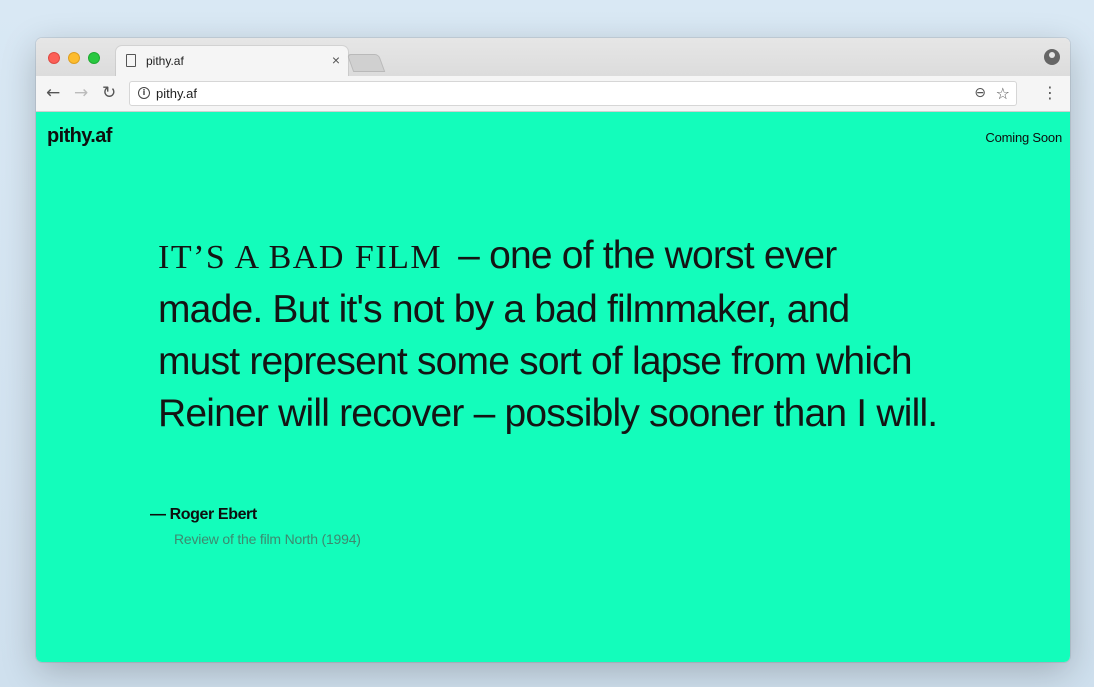 This screenshot has width=1094, height=687. What do you see at coordinates (144, 93) in the screenshot?
I see `info-icon: i` at bounding box center [144, 93].